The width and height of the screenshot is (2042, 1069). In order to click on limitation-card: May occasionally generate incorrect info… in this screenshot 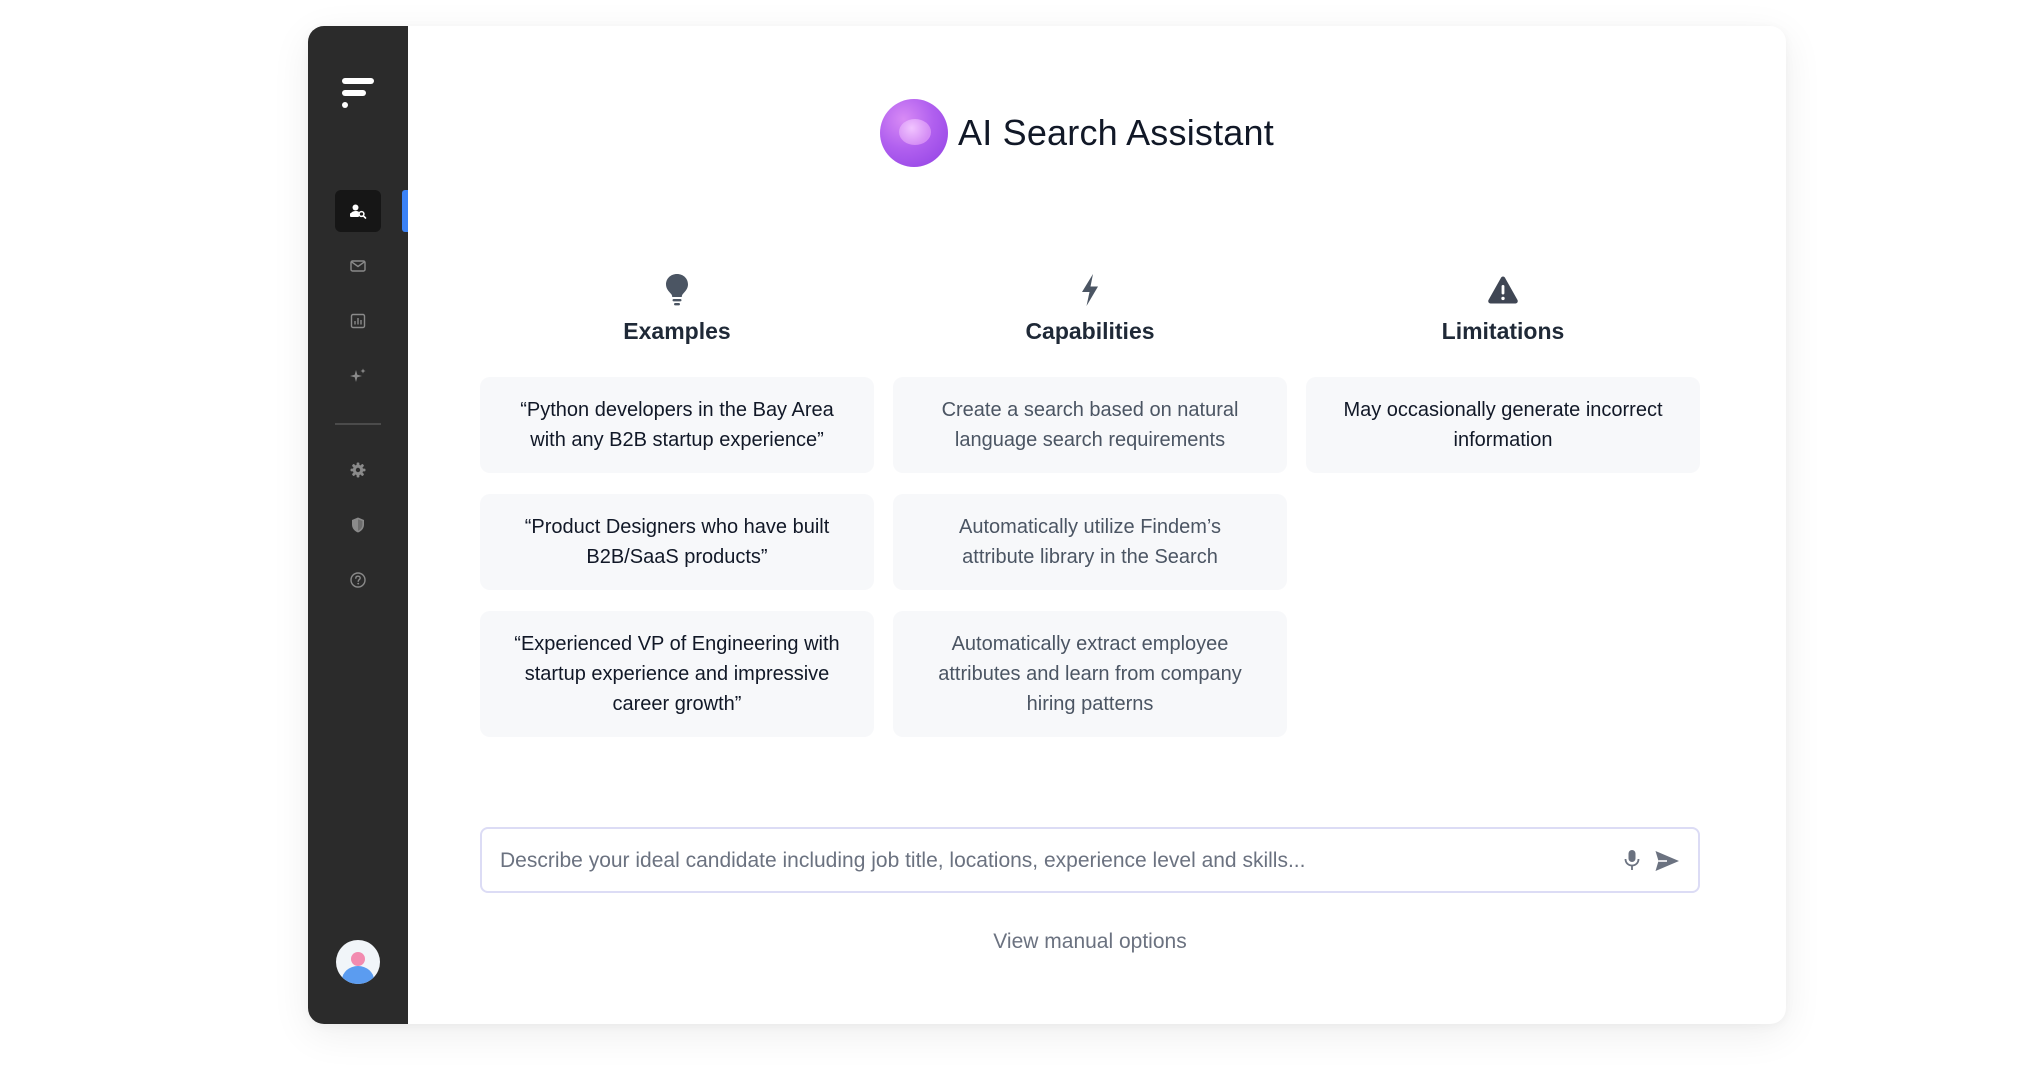, I will do `click(1503, 425)`.